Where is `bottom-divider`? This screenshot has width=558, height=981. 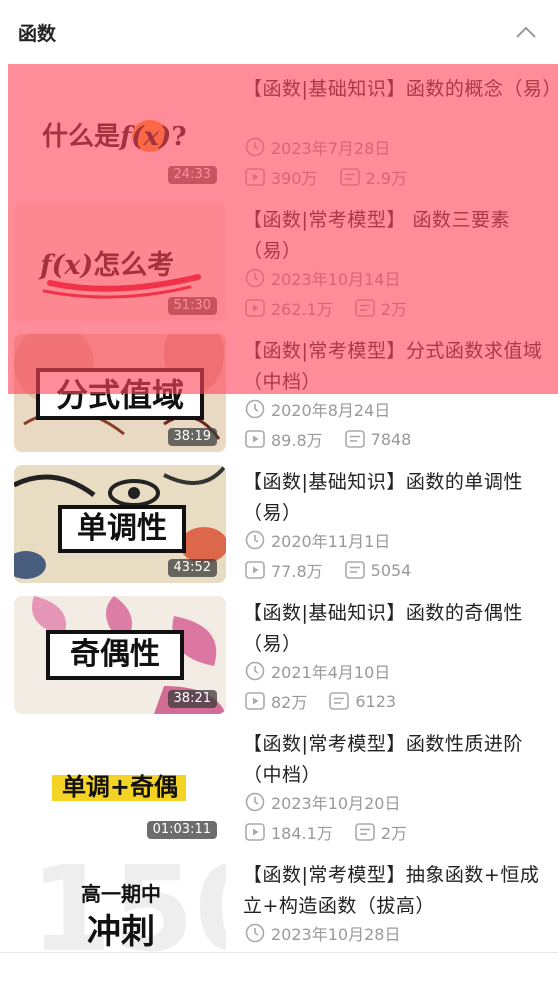
bottom-divider is located at coordinates (279, 952).